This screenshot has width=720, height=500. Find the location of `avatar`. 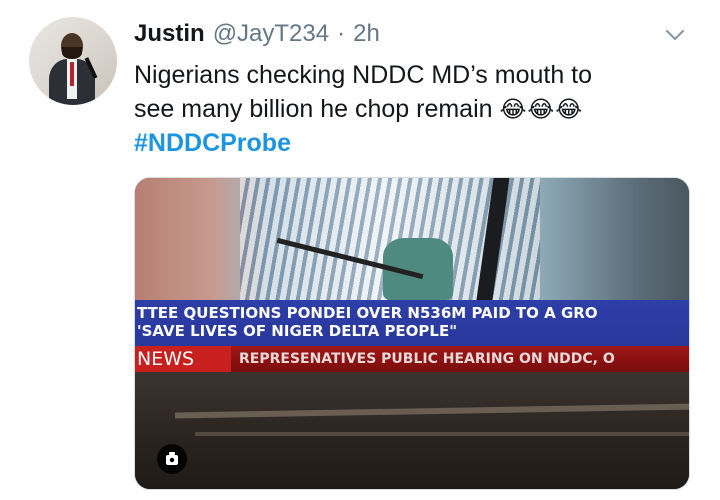

avatar is located at coordinates (73, 61).